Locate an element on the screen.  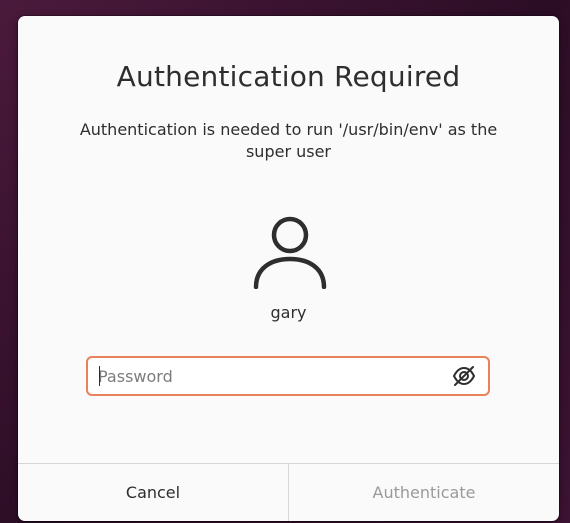
authenticate-button: Authenticate is located at coordinates (424, 492).